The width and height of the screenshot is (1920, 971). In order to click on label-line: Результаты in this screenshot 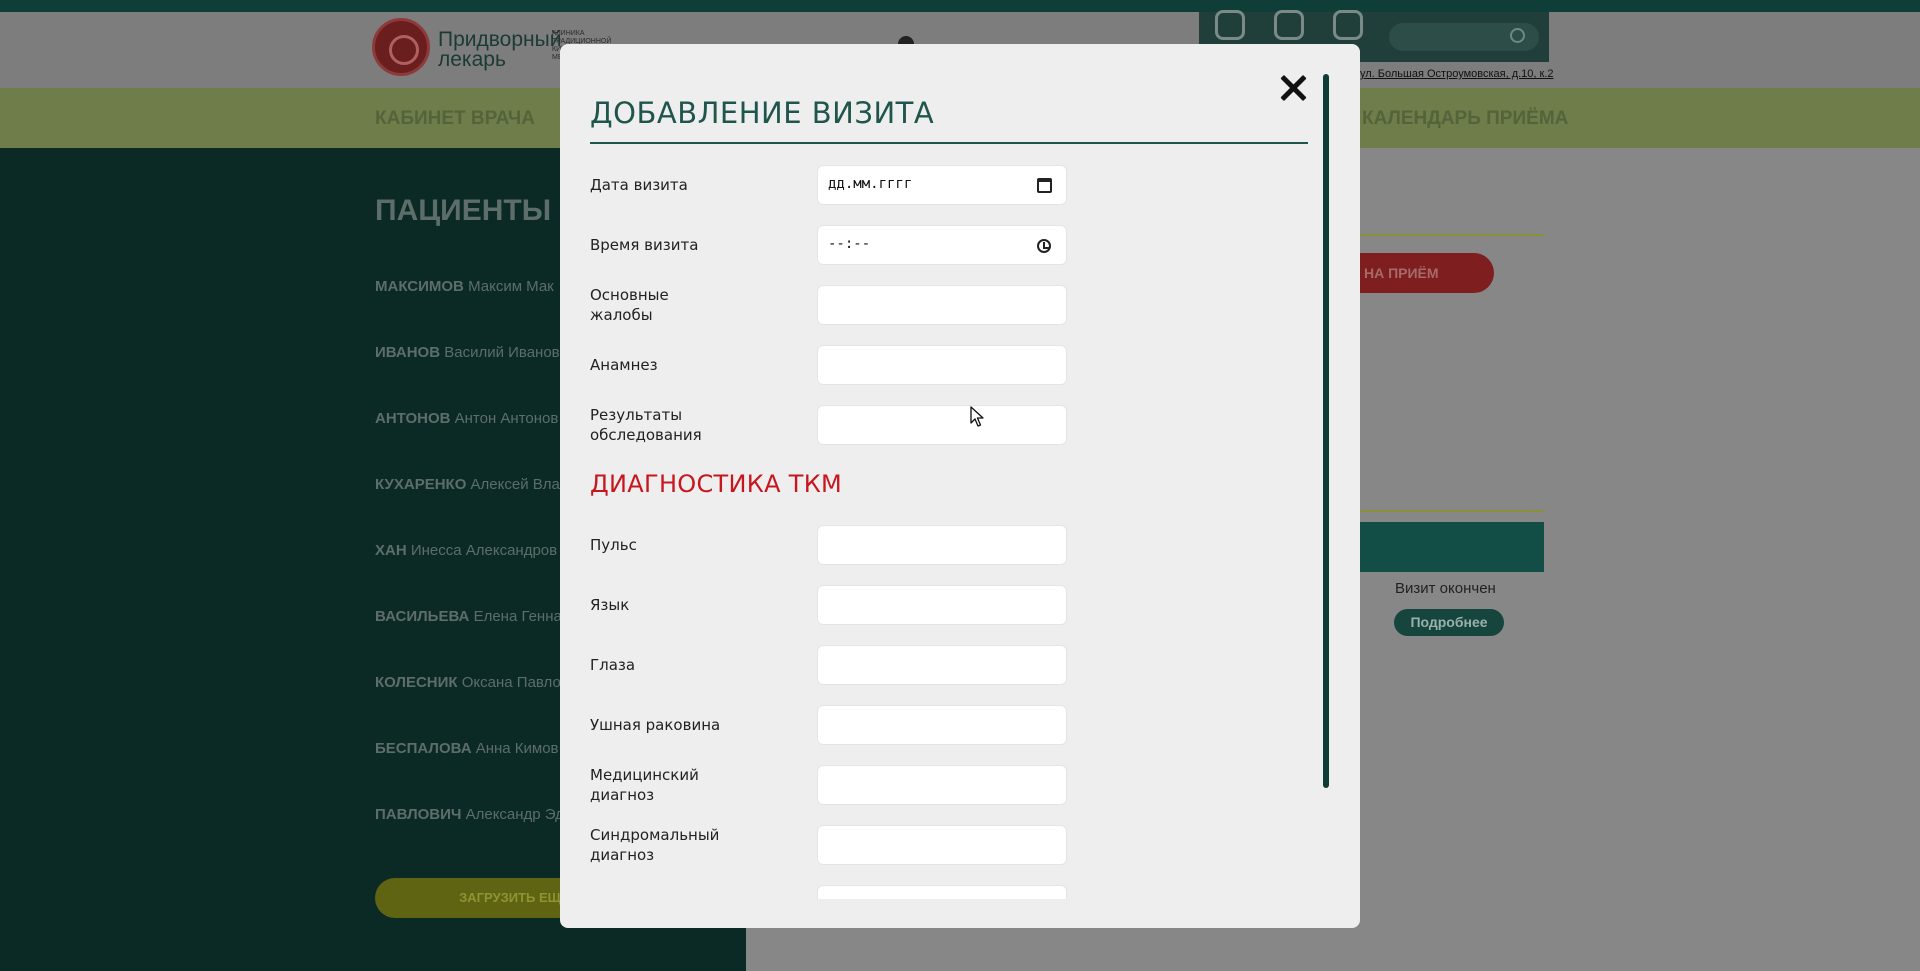, I will do `click(636, 415)`.